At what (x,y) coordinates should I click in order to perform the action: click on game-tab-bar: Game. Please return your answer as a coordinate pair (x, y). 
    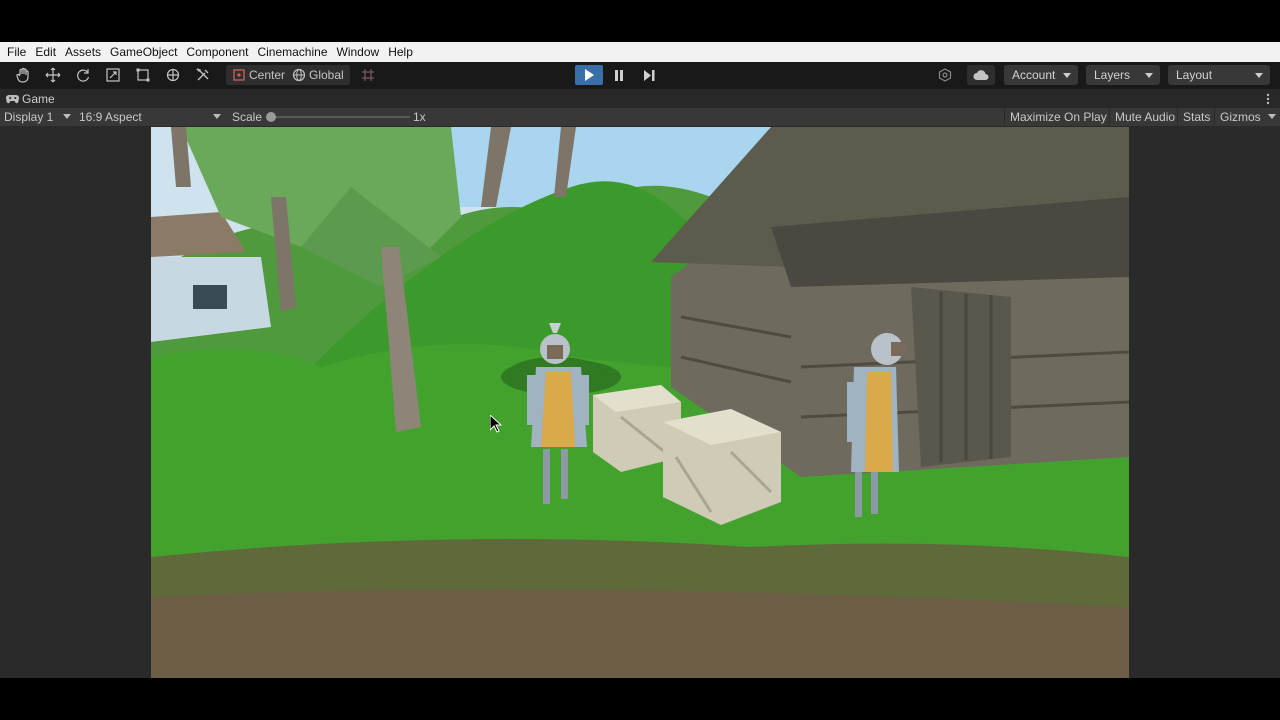
    Looking at the image, I should click on (640, 98).